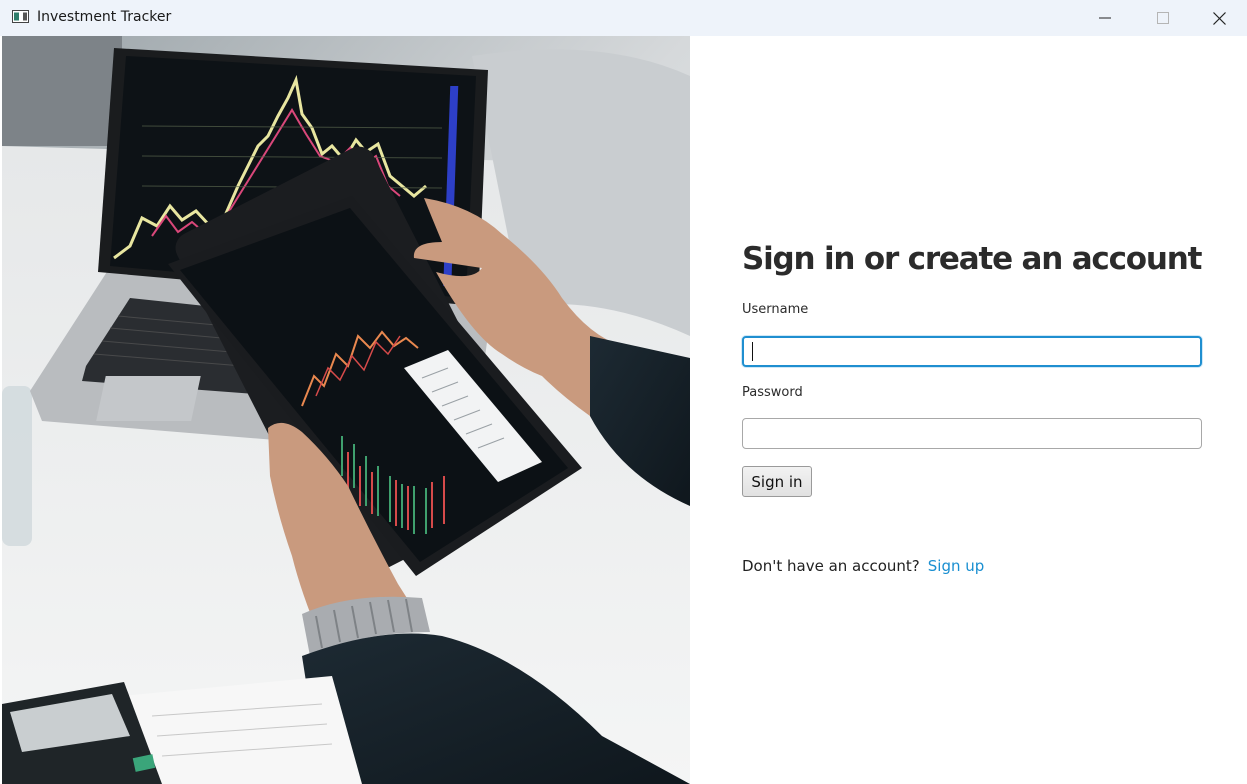 The image size is (1247, 784). I want to click on close-button, so click(1219, 18).